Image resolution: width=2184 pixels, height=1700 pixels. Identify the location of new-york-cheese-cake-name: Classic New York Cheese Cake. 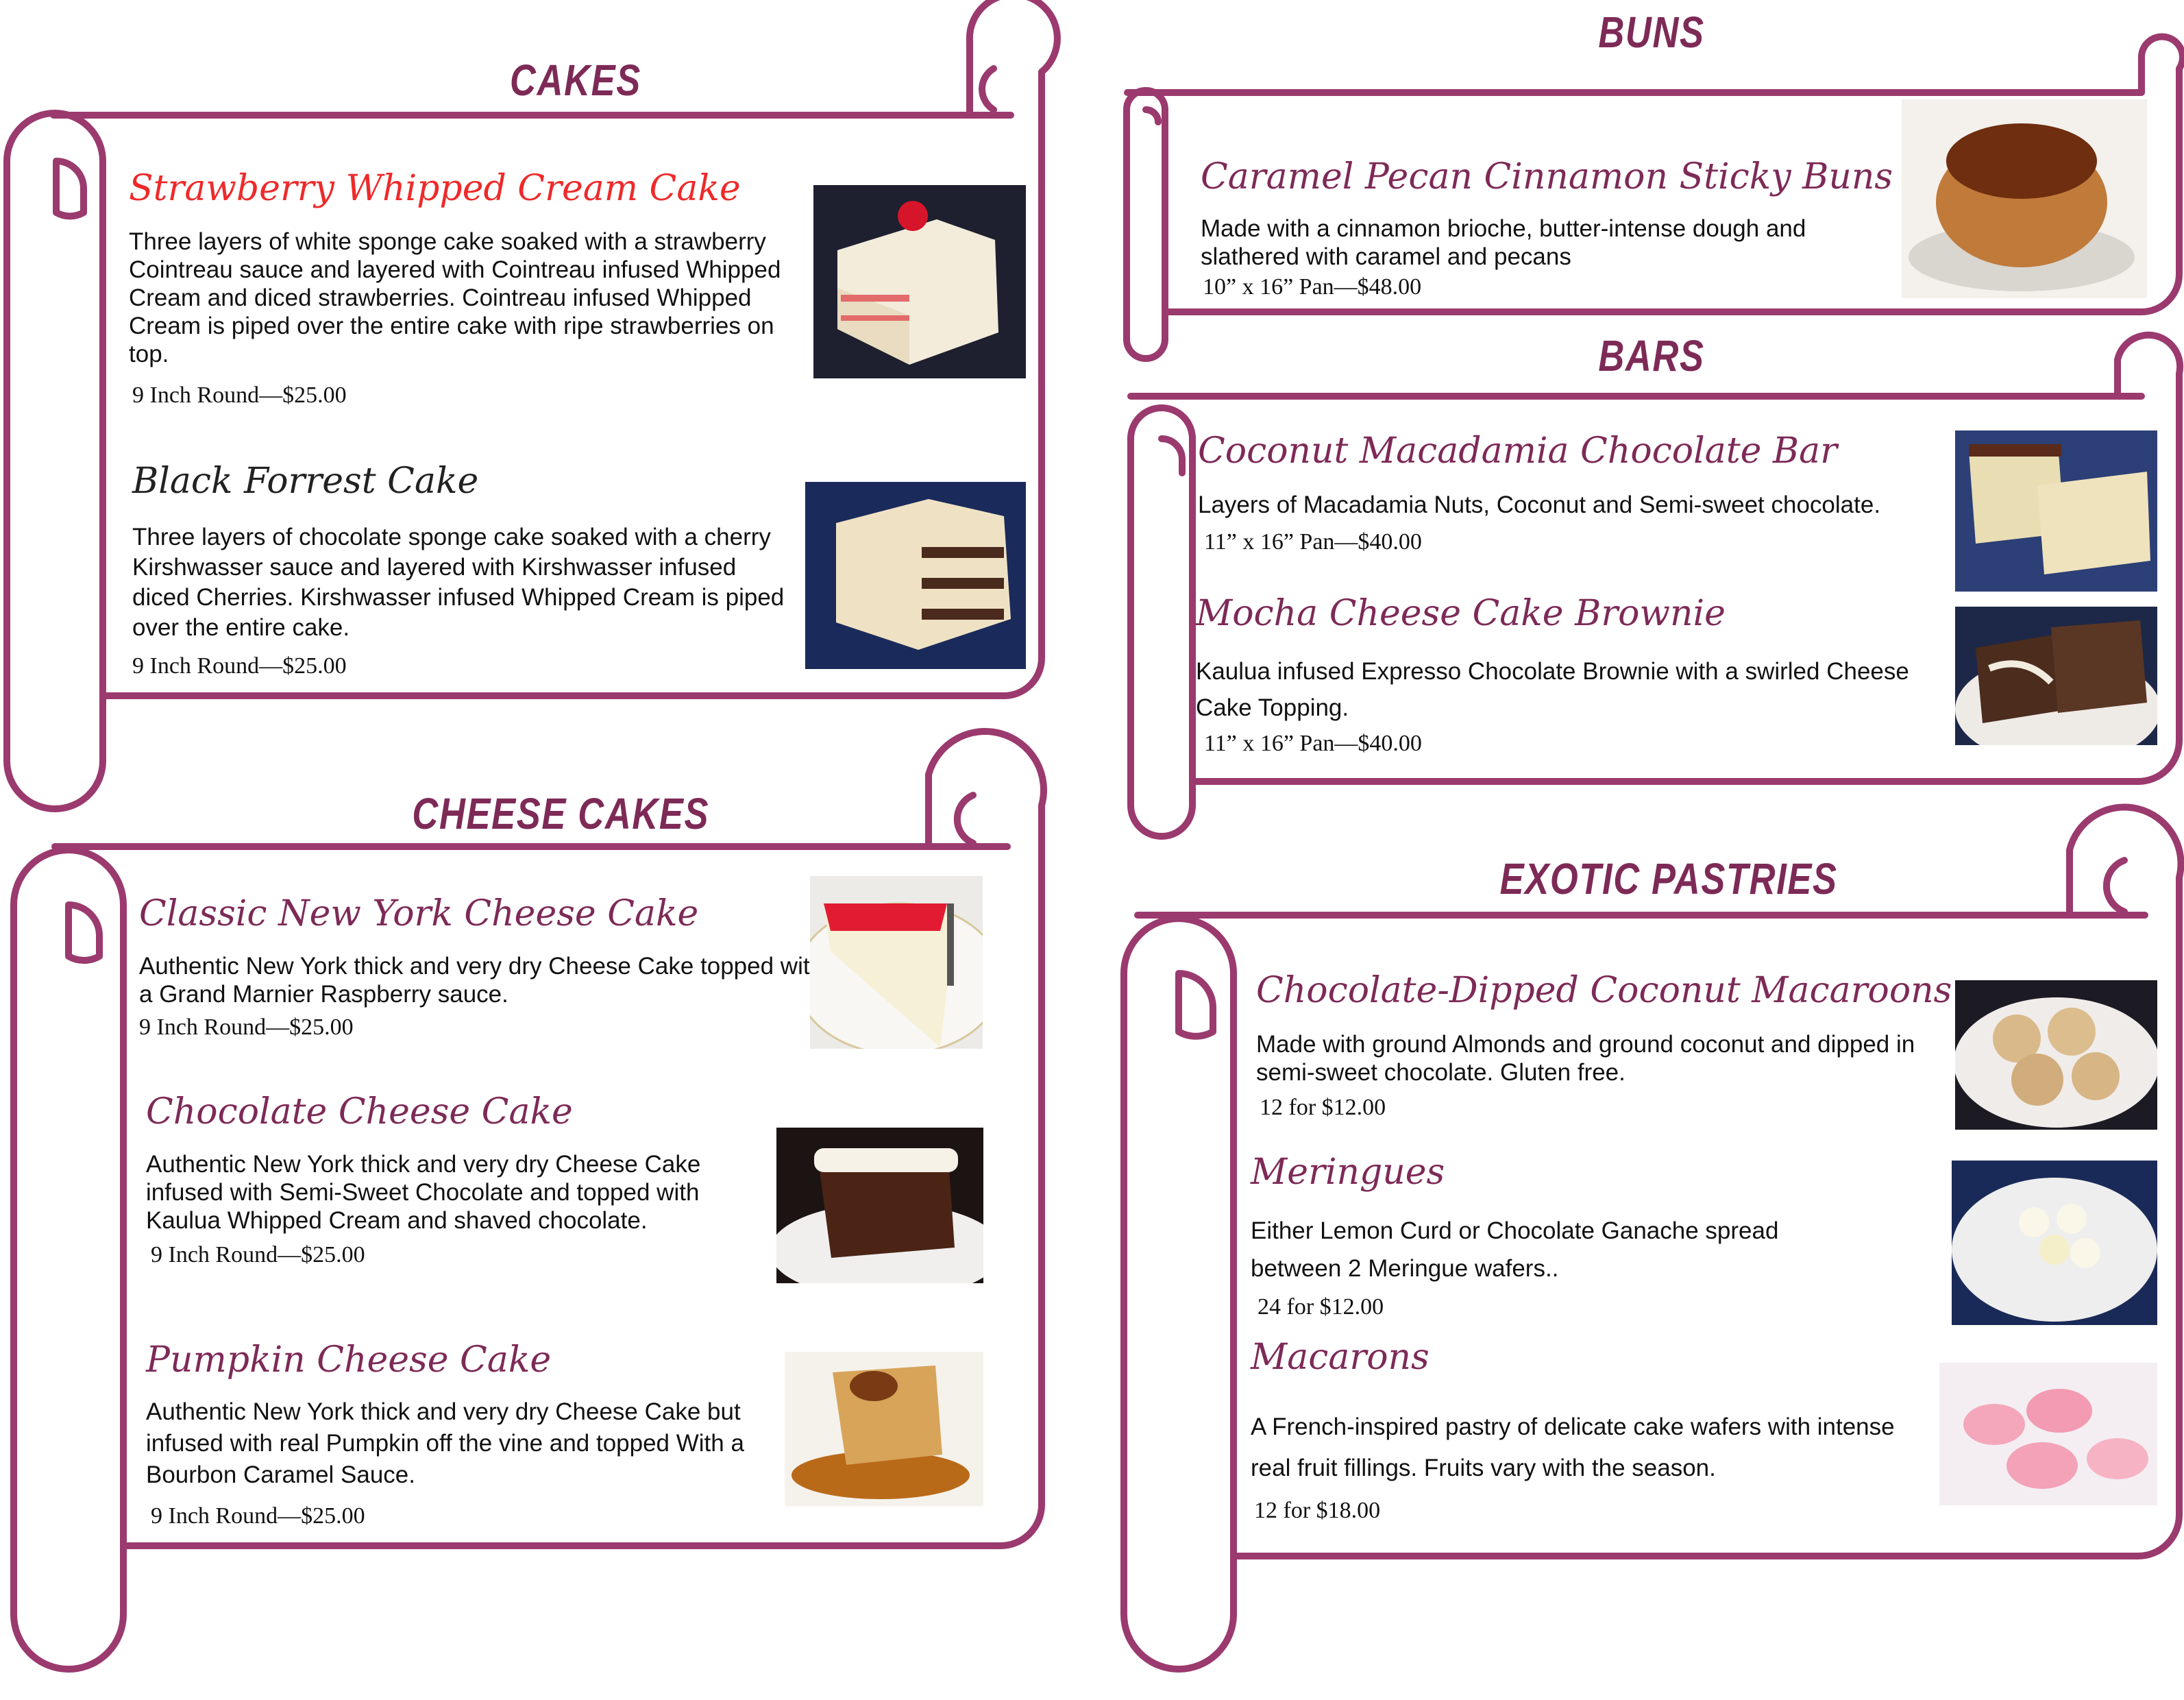
(419, 913).